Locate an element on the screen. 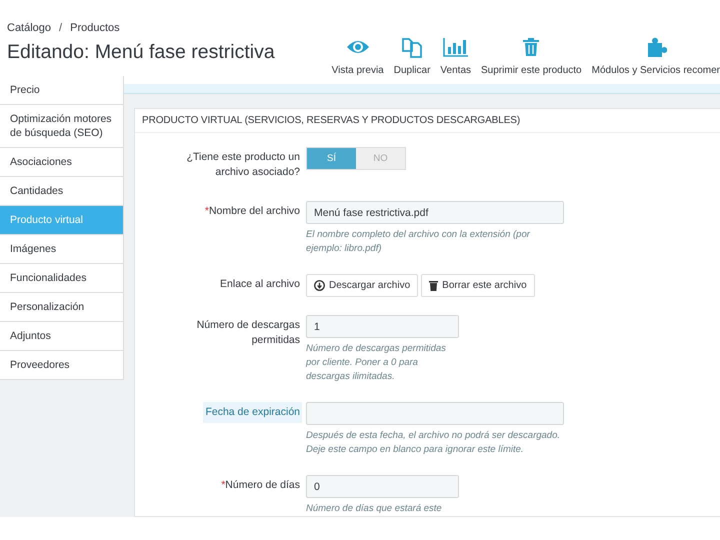  download-icon is located at coordinates (319, 285).